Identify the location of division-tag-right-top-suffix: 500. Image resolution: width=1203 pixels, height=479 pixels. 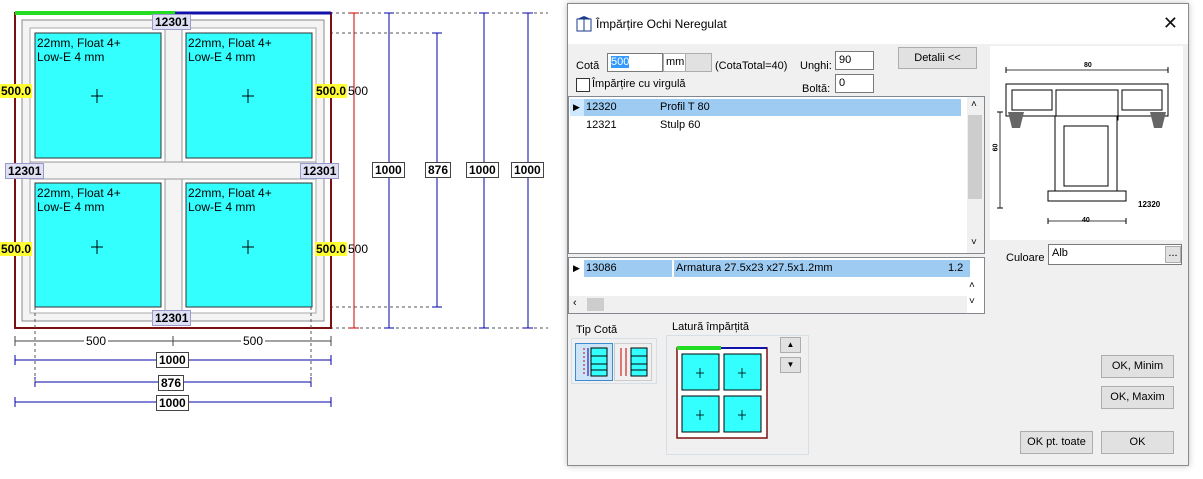
(358, 91).